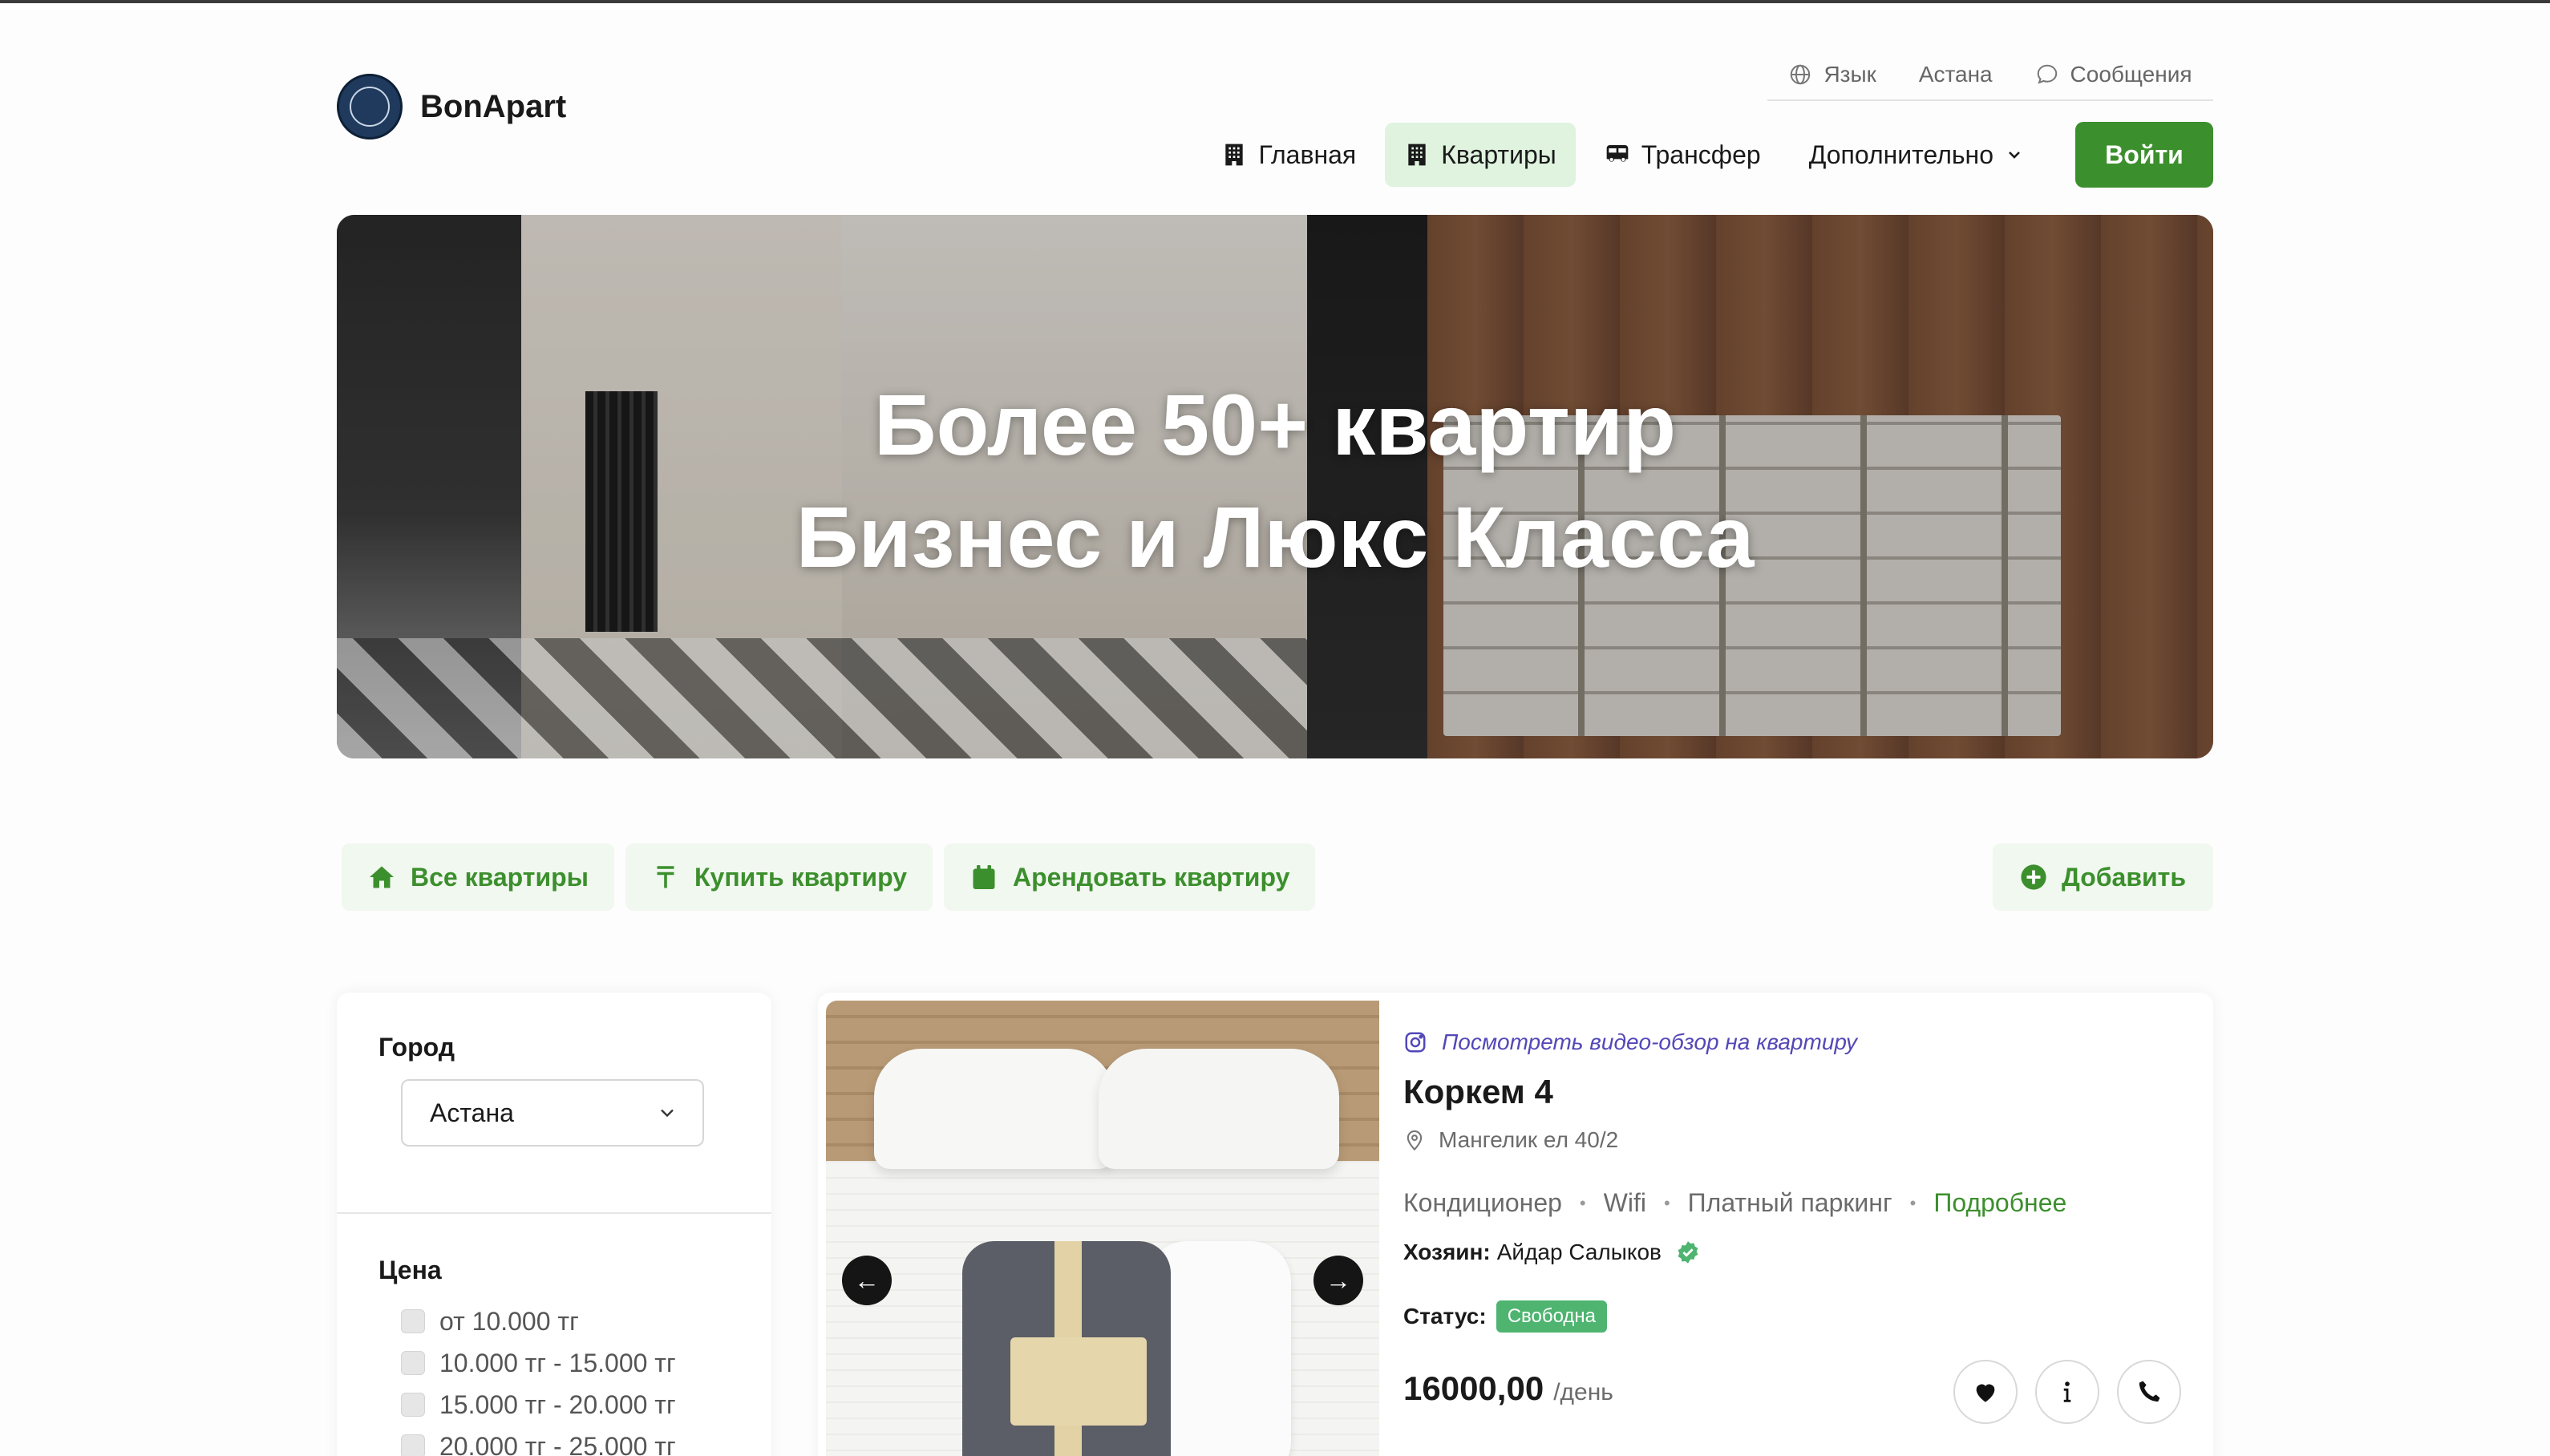 The width and height of the screenshot is (2550, 1456). I want to click on add-listing-button: Добавить, so click(2103, 877).